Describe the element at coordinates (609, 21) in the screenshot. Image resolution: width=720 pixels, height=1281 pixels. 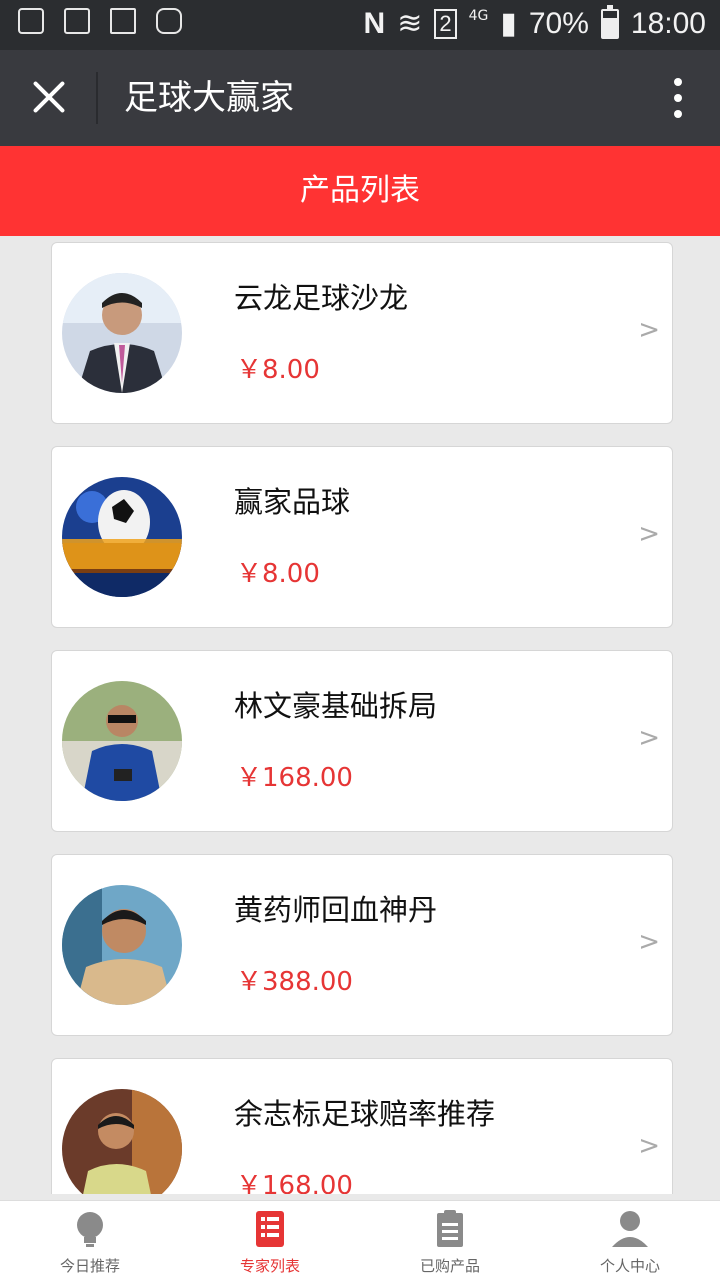
I see `battery-icon` at that location.